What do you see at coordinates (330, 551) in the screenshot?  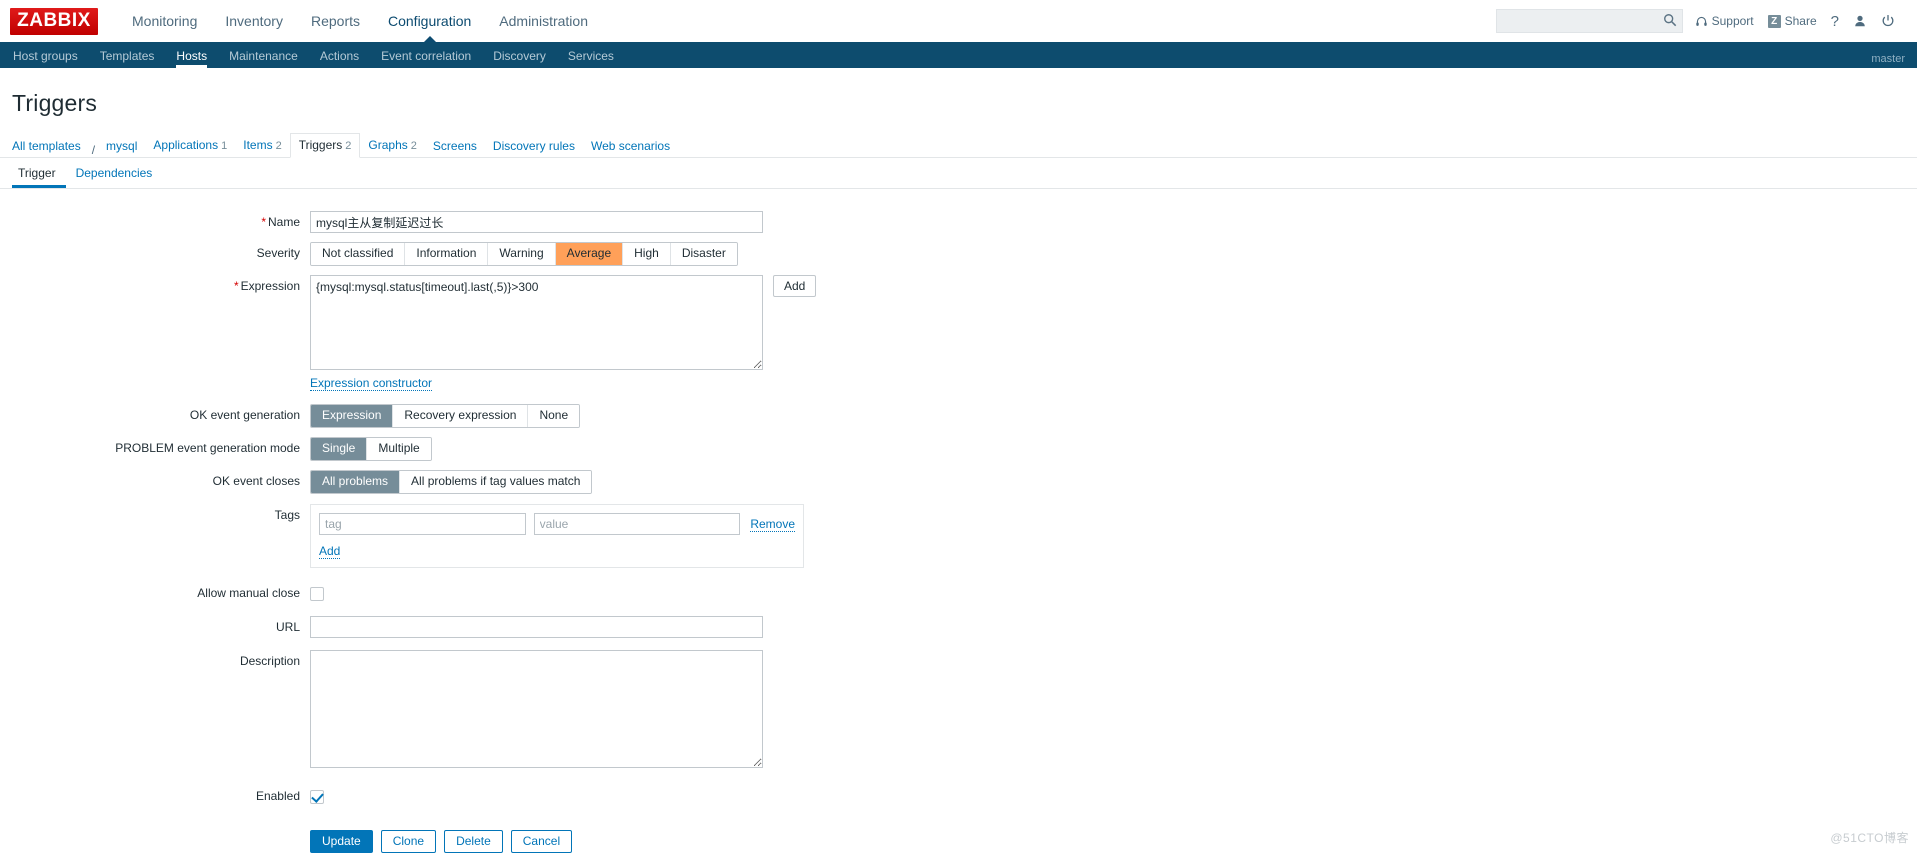 I see `tag-add-link: Add` at bounding box center [330, 551].